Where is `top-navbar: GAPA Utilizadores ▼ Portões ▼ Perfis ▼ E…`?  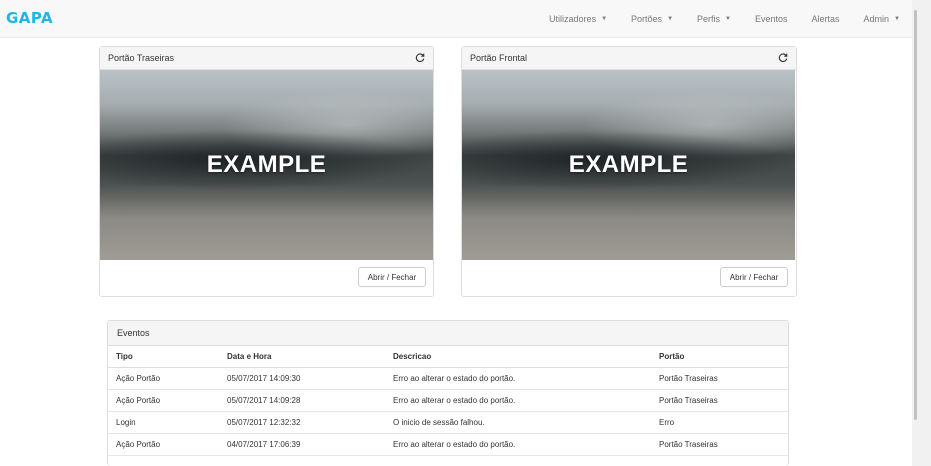 top-navbar: GAPA Utilizadores ▼ Portões ▼ Perfis ▼ E… is located at coordinates (456, 19).